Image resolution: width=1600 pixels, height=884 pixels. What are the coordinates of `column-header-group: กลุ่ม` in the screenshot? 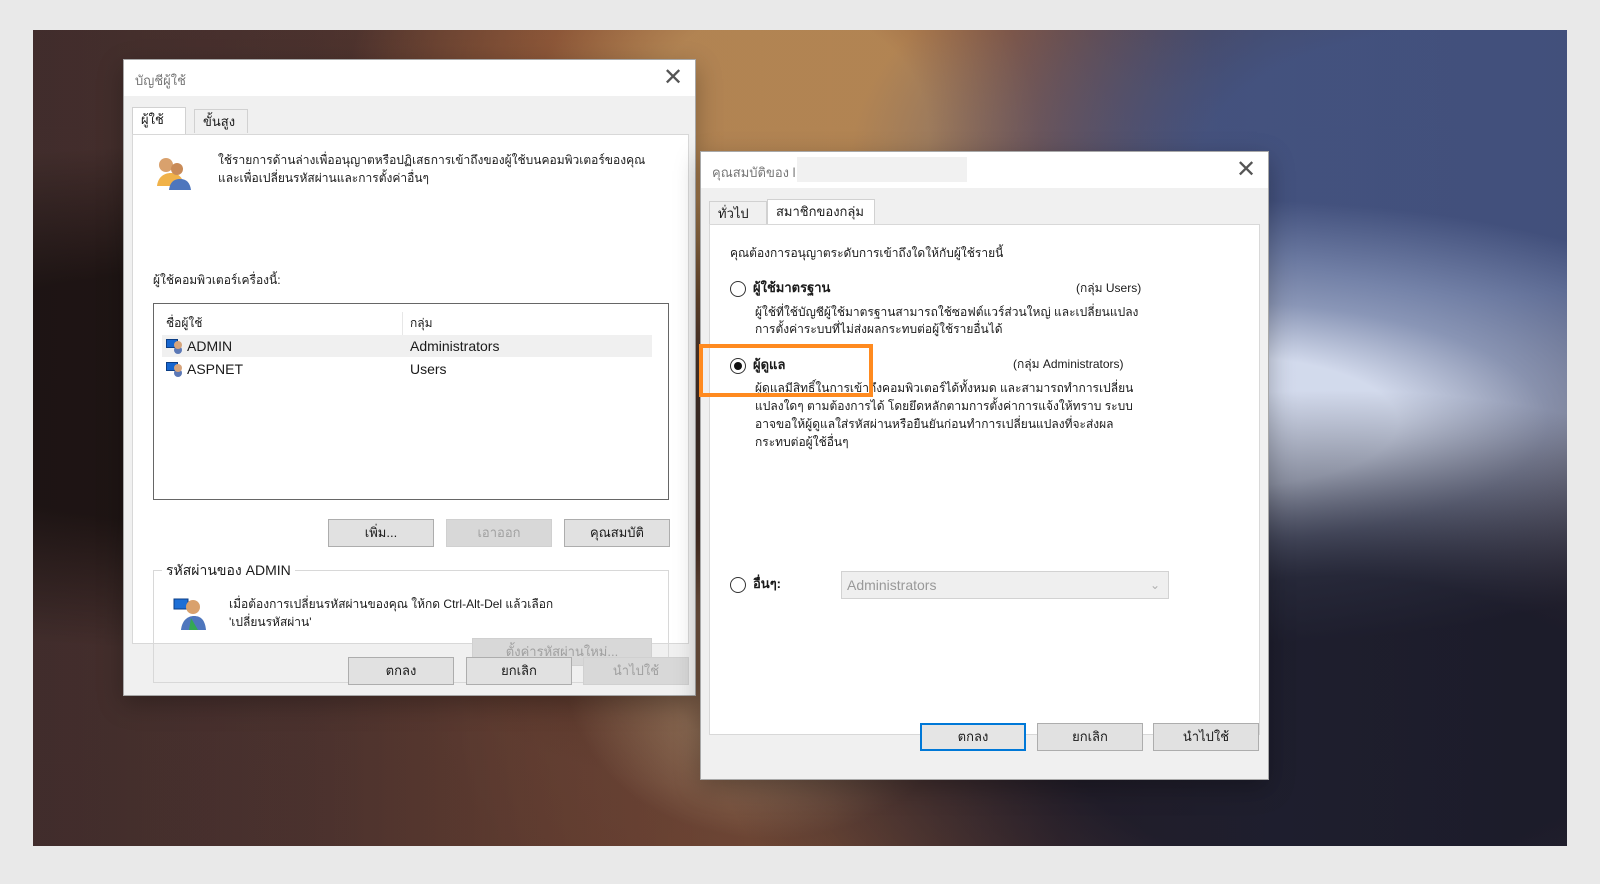 It's located at (421, 323).